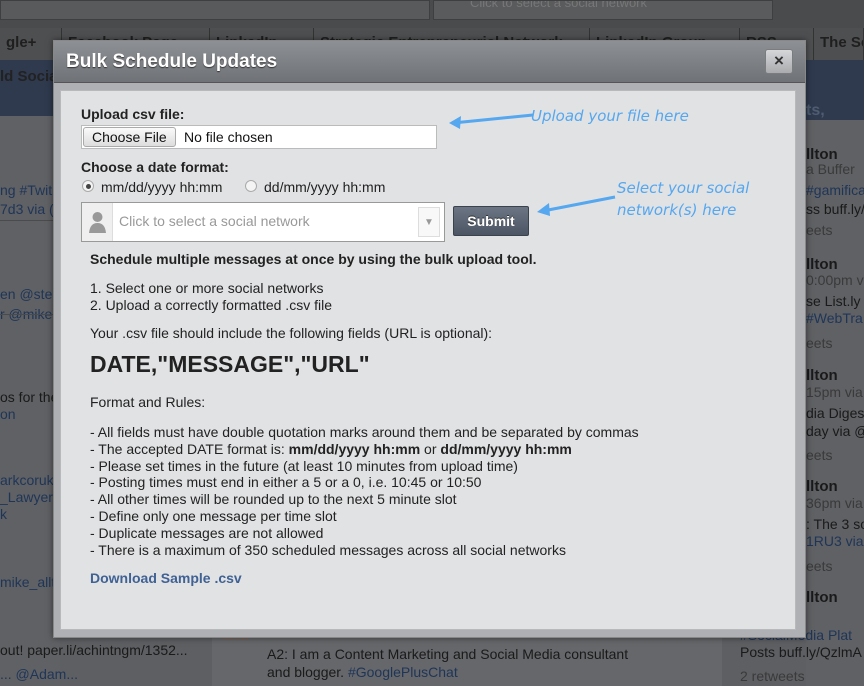  What do you see at coordinates (97, 222) in the screenshot?
I see `user-avatar-icon` at bounding box center [97, 222].